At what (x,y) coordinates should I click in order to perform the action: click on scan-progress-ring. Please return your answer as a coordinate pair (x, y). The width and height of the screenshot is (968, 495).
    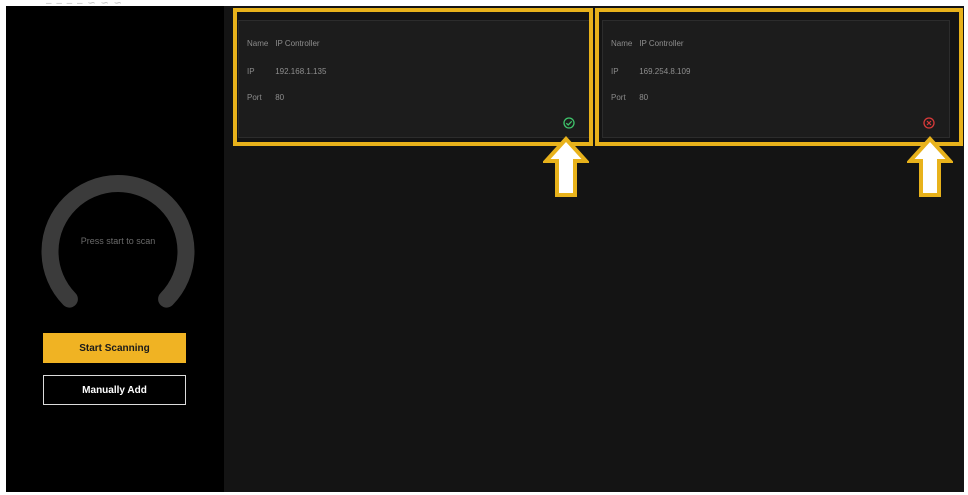
    Looking at the image, I should click on (118, 241).